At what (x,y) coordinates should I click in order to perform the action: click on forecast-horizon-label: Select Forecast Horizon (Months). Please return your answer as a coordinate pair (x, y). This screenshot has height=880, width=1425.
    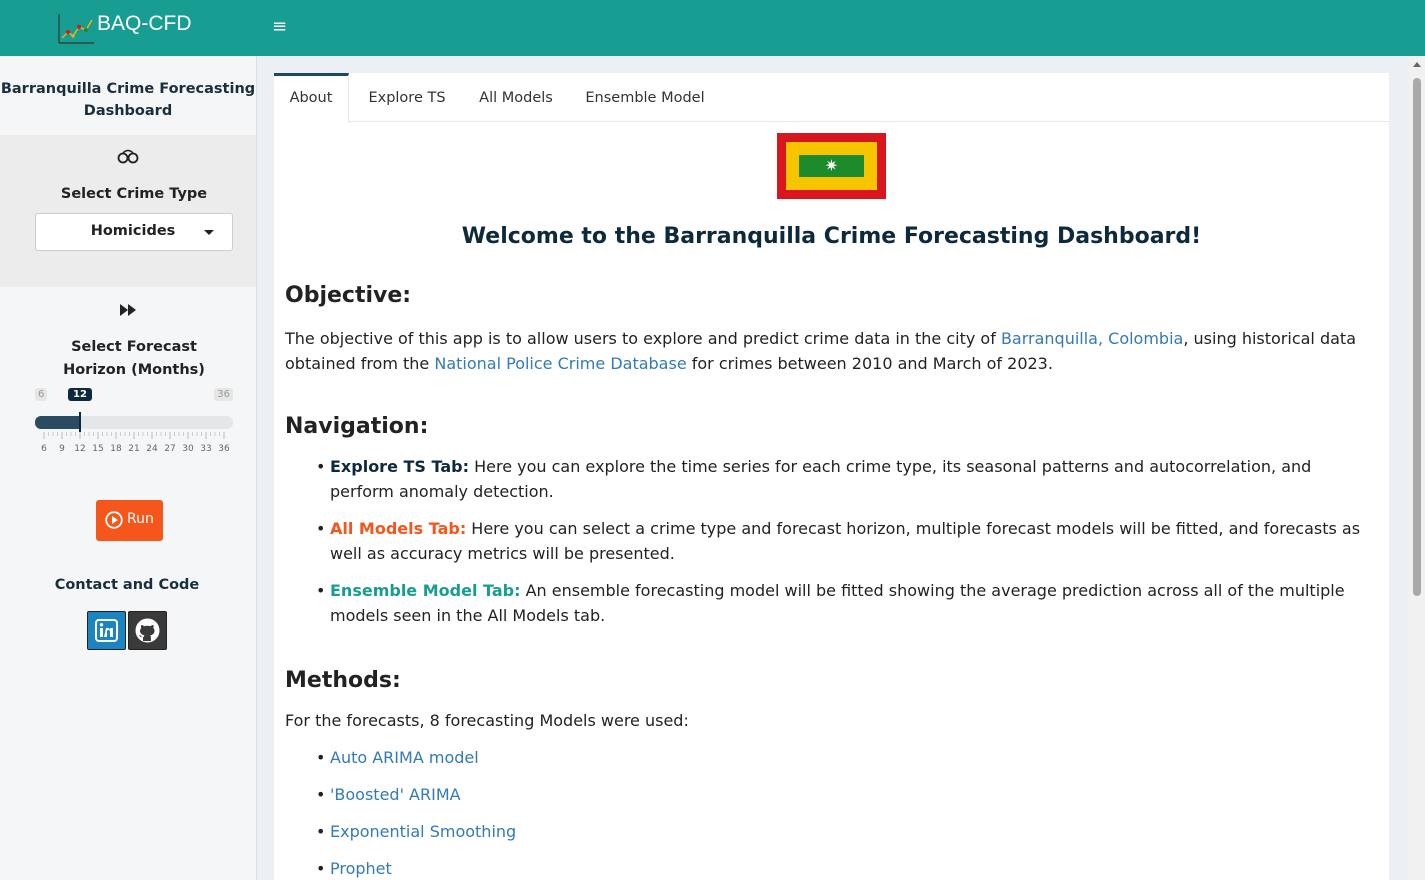
    Looking at the image, I should click on (134, 358).